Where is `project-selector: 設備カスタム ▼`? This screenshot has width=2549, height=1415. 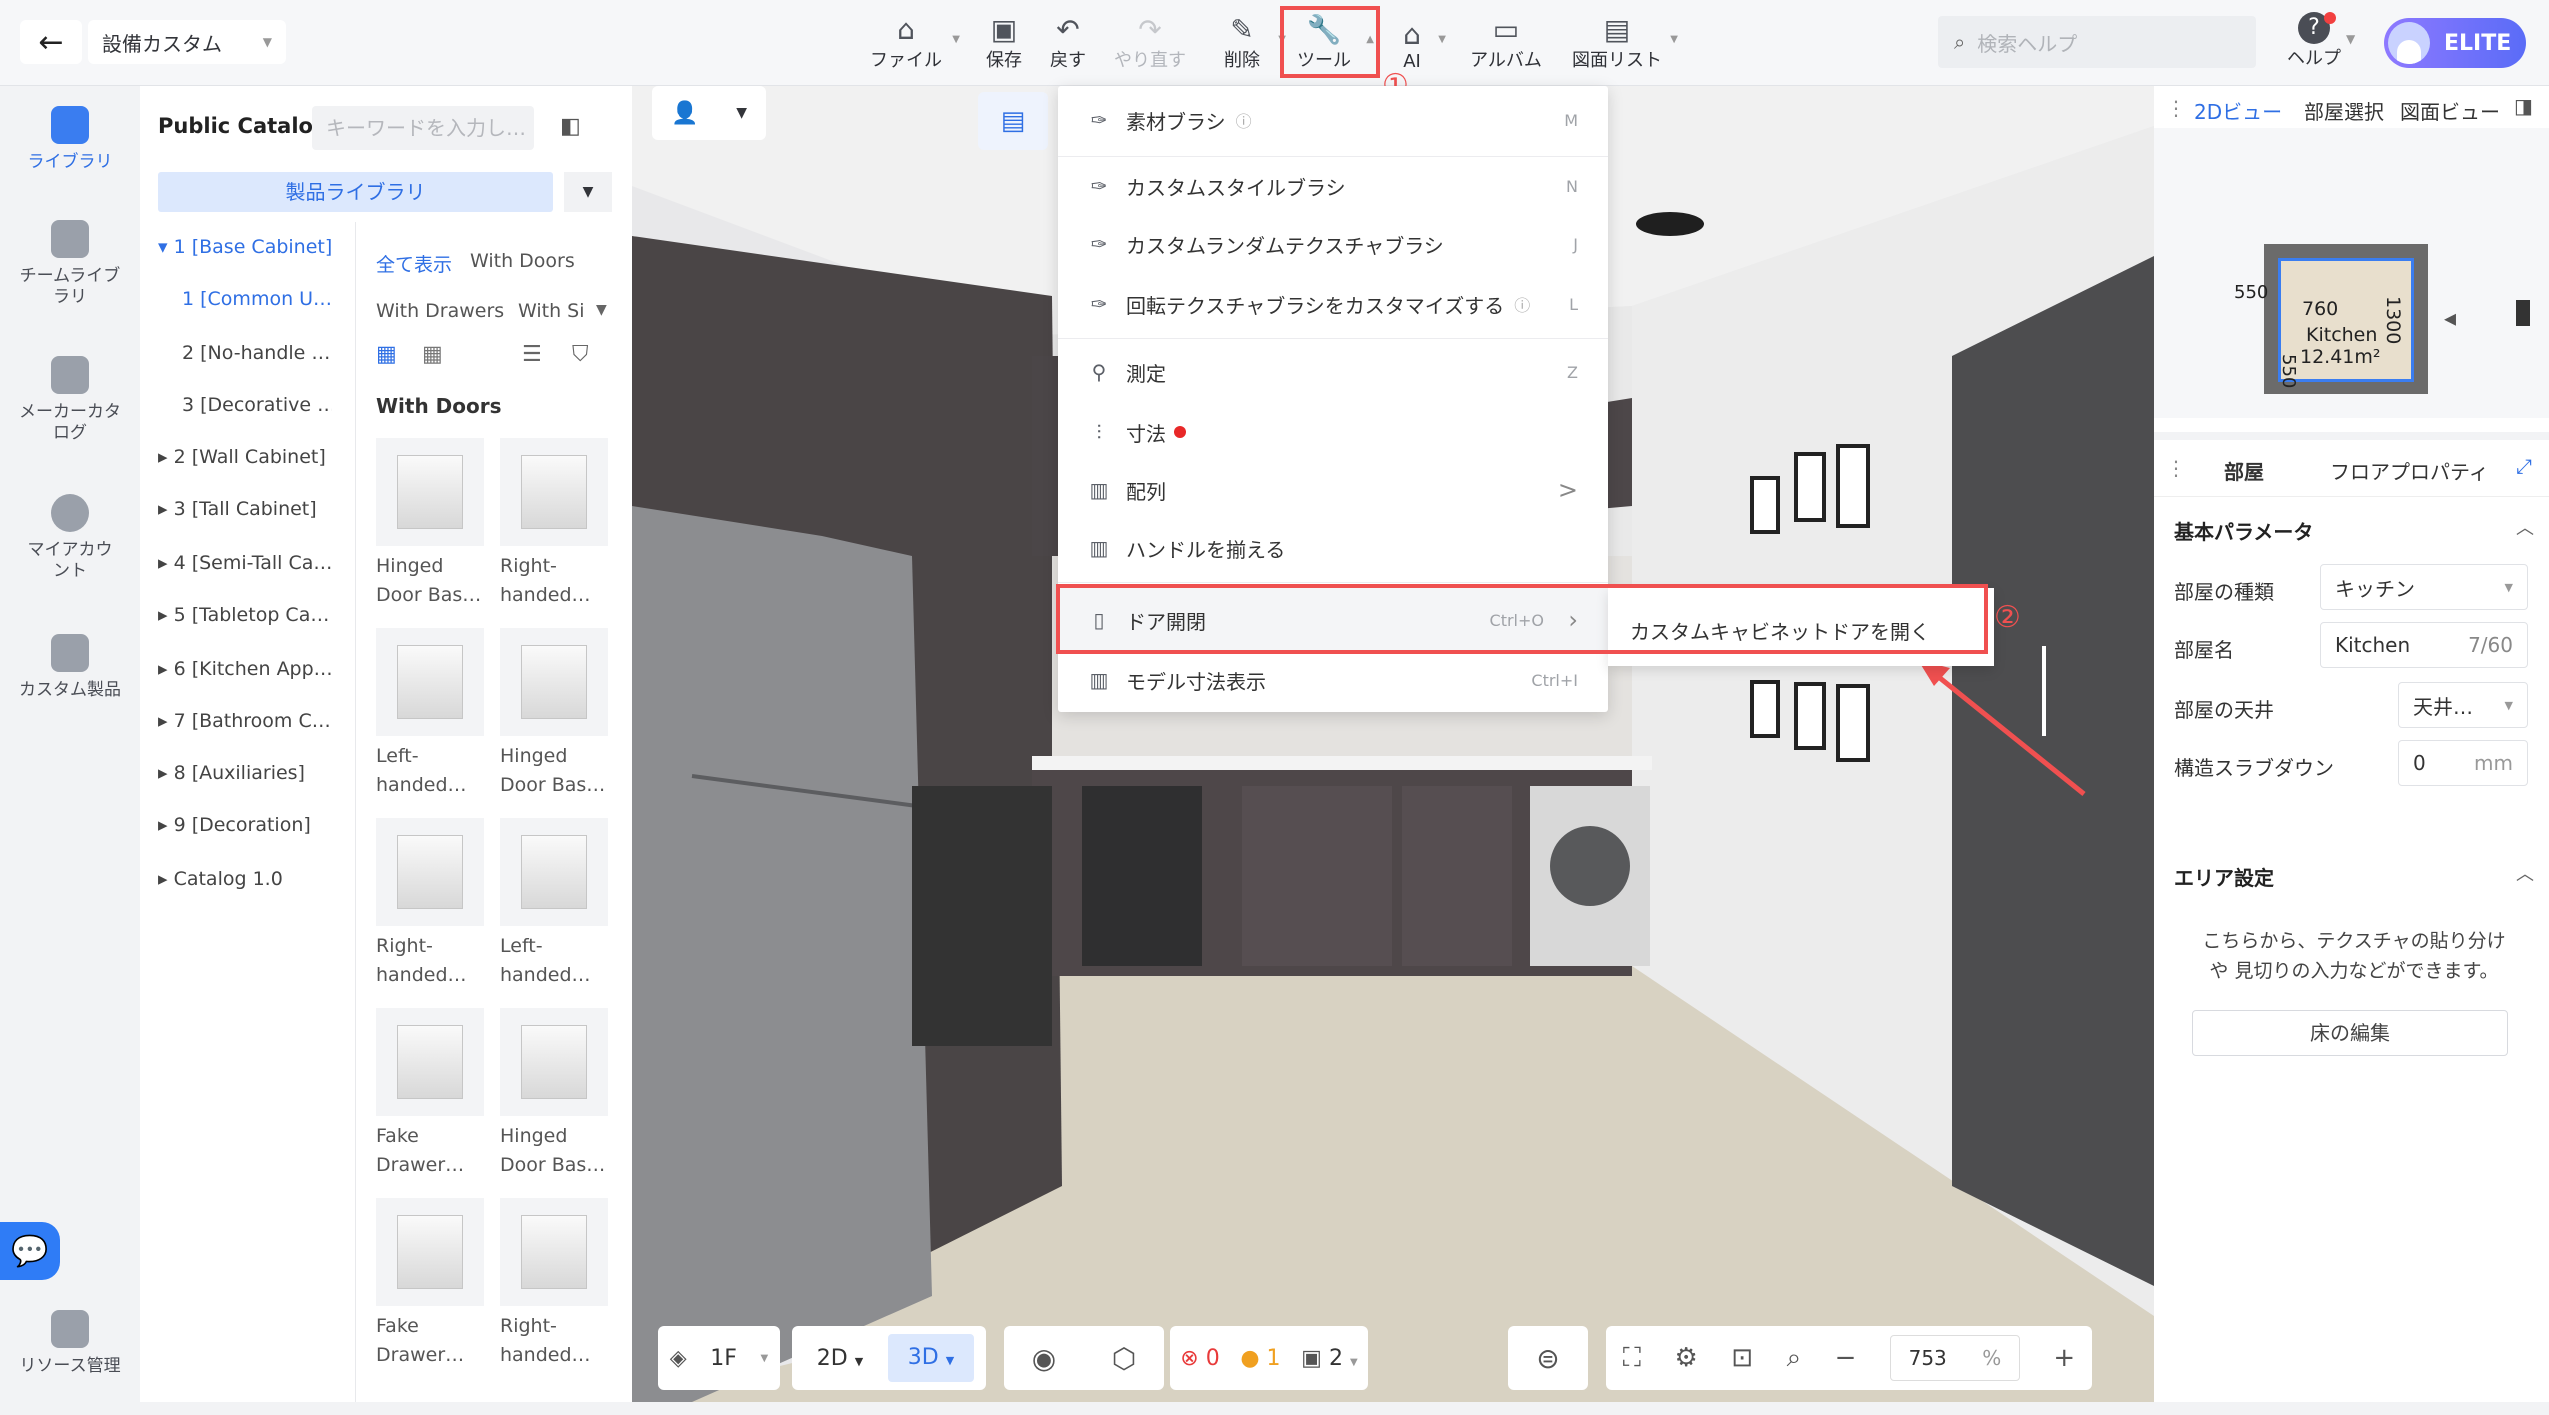 project-selector: 設備カスタム ▼ is located at coordinates (187, 42).